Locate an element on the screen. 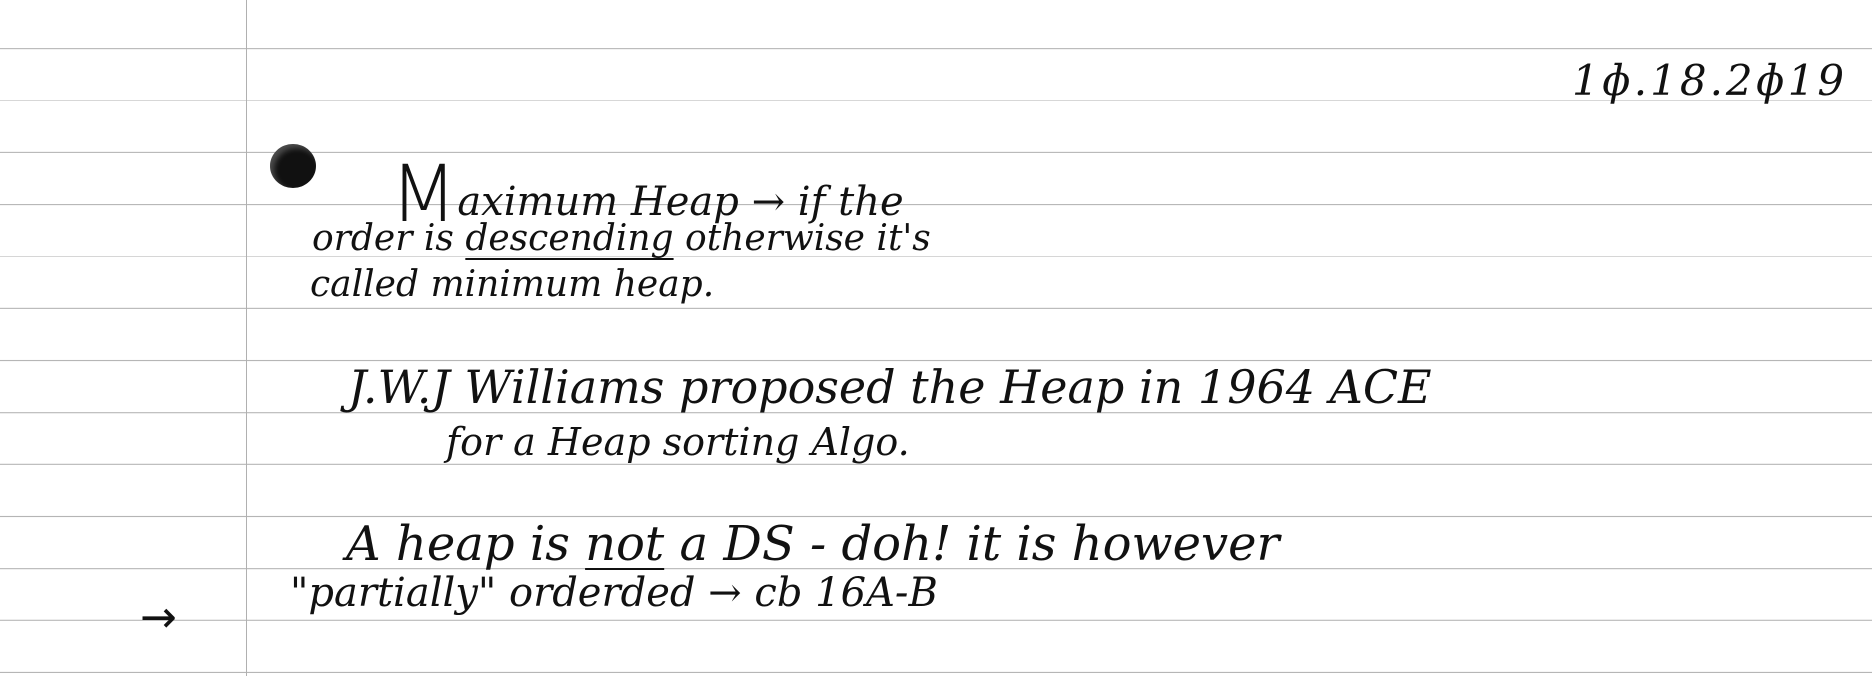 This screenshot has width=1872, height=676. text-segment: a DS - doh! it is however is located at coordinates (972, 544).